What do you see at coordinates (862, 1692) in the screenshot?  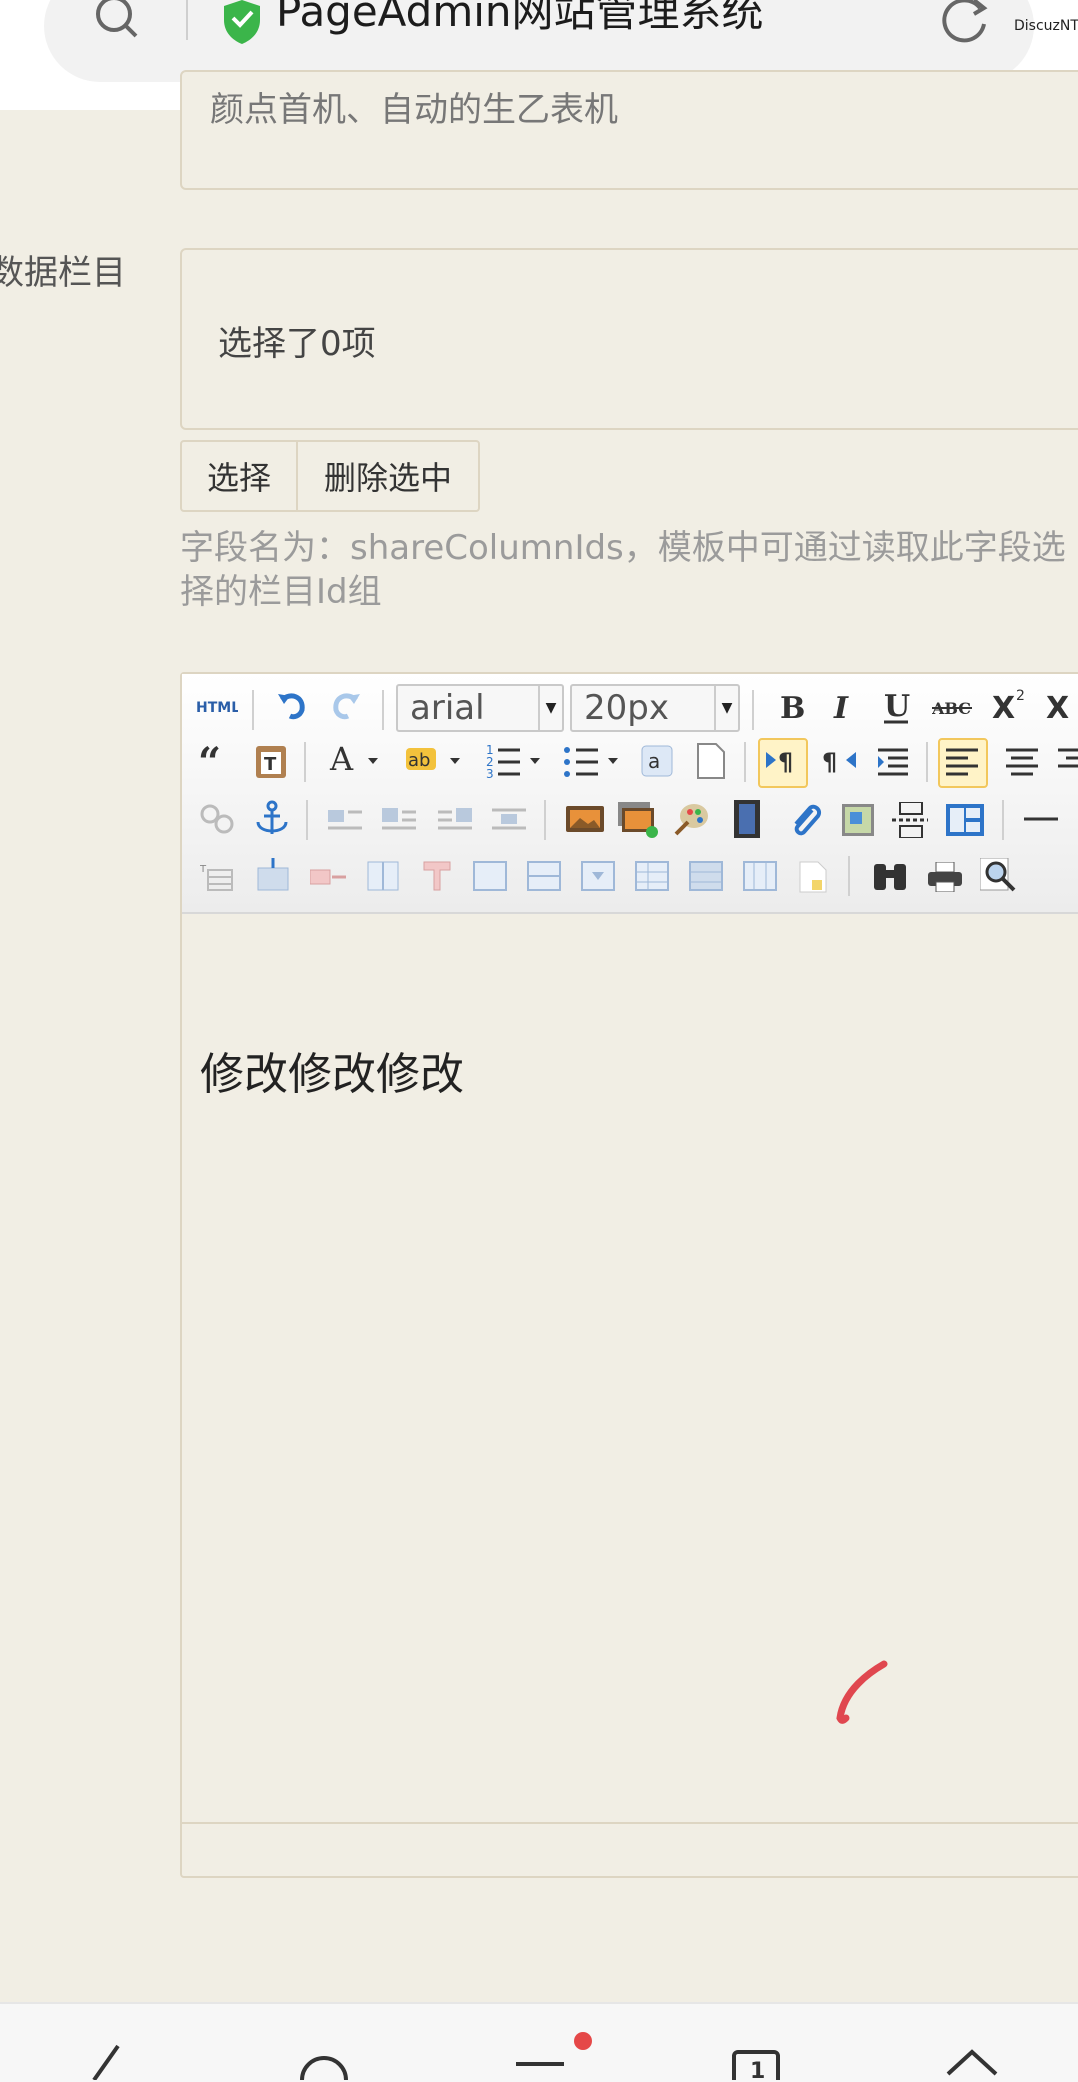 I see `handwritten-stroke` at bounding box center [862, 1692].